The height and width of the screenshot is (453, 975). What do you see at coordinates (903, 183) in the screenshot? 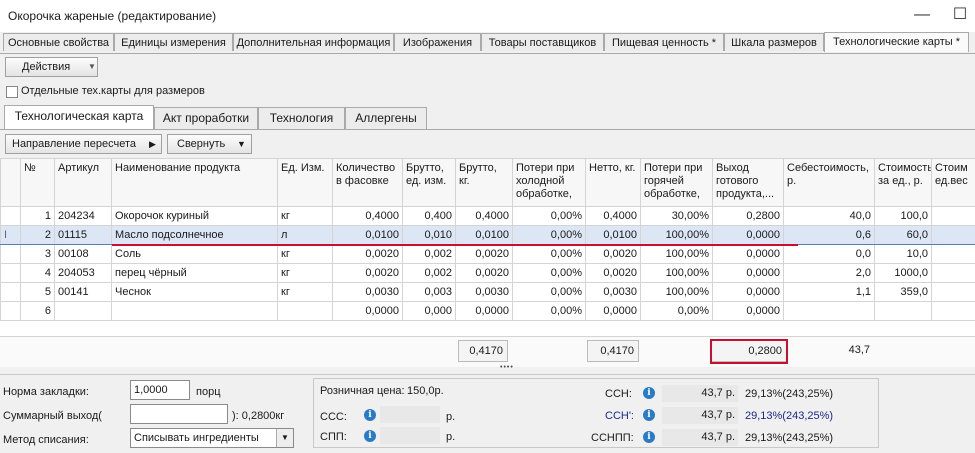
I see `column-header: Стоимость за ед., р.` at bounding box center [903, 183].